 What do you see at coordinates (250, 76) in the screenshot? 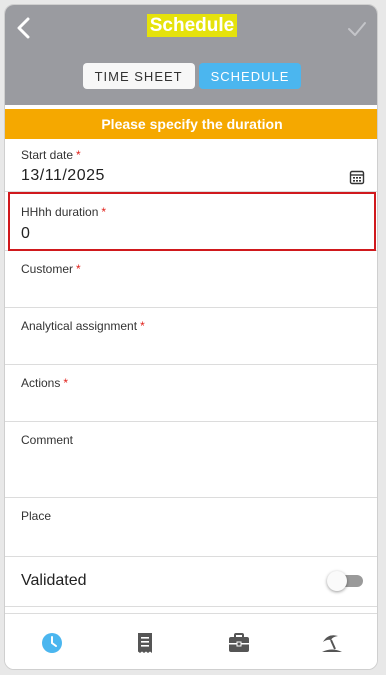
I see `tab-schedule: SCHEDULE` at bounding box center [250, 76].